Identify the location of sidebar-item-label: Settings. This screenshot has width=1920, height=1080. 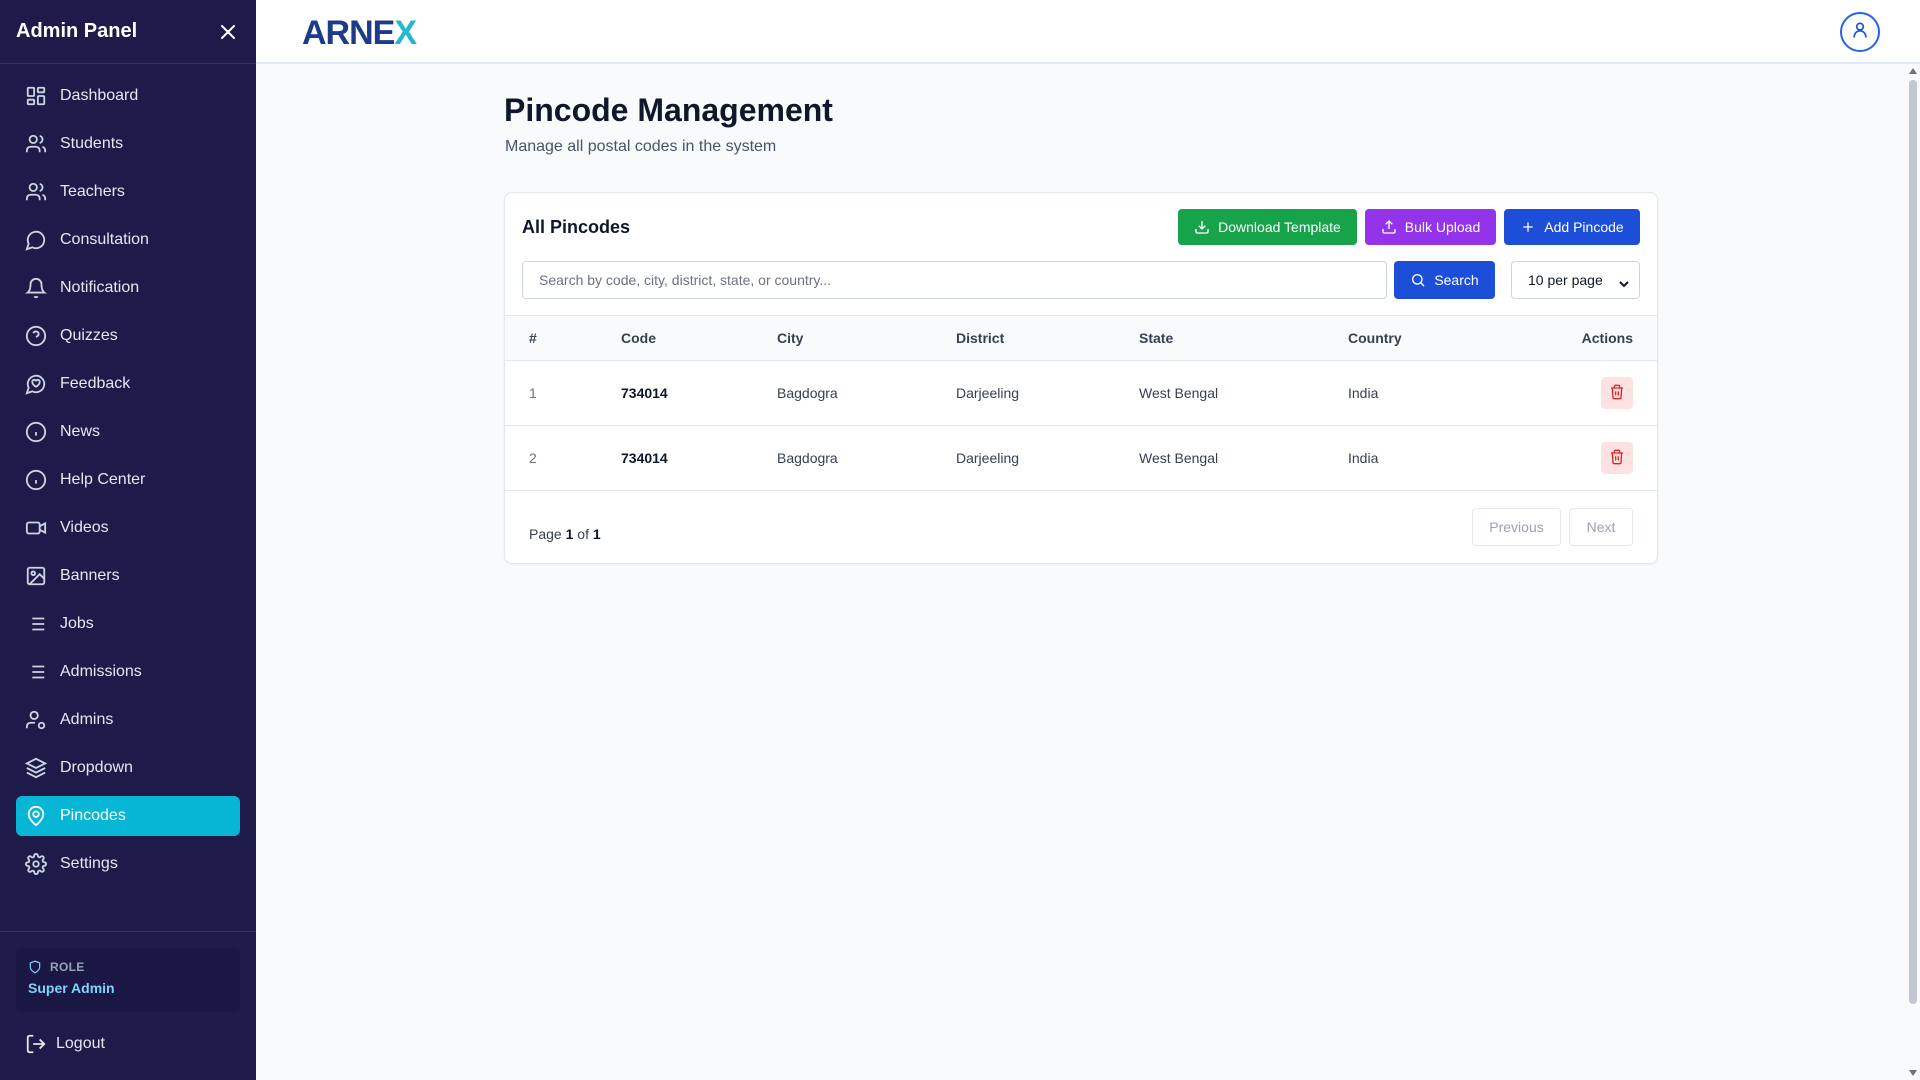
(89, 863).